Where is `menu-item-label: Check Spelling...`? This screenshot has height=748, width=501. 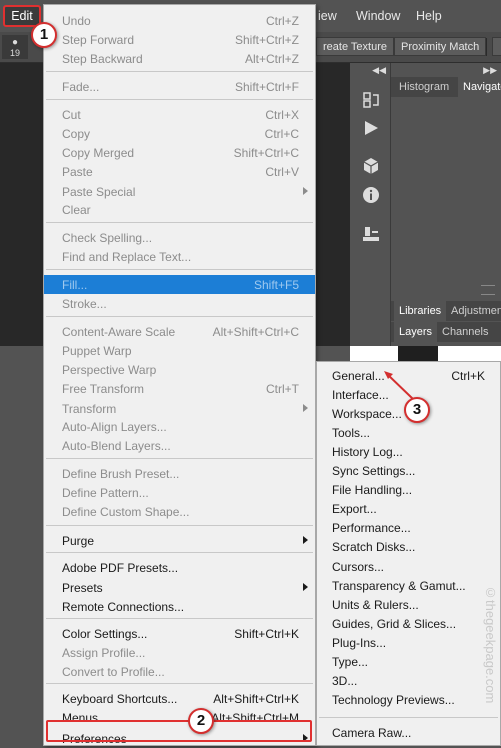
menu-item-label: Check Spelling... is located at coordinates (107, 238).